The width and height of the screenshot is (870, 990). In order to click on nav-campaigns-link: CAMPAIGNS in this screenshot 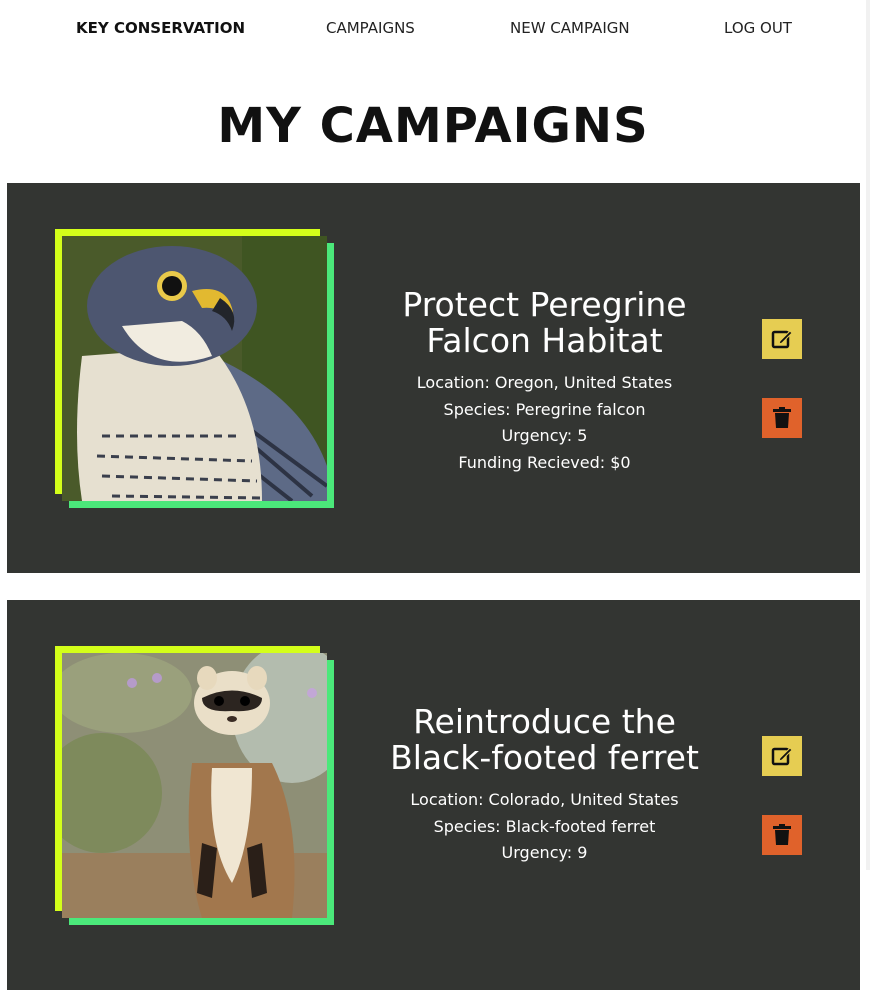, I will do `click(370, 28)`.